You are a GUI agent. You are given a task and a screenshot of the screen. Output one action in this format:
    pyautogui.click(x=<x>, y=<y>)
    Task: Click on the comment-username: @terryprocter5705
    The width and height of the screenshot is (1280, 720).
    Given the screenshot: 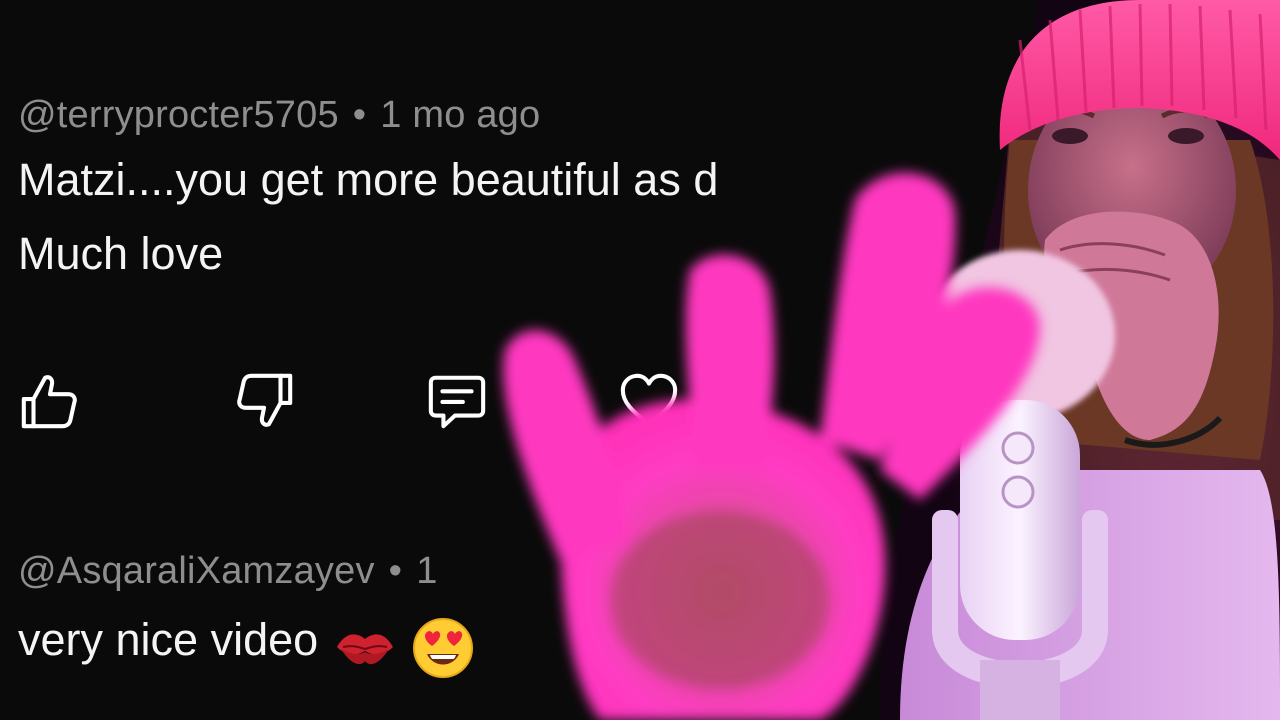 What is the action you would take?
    pyautogui.click(x=178, y=115)
    